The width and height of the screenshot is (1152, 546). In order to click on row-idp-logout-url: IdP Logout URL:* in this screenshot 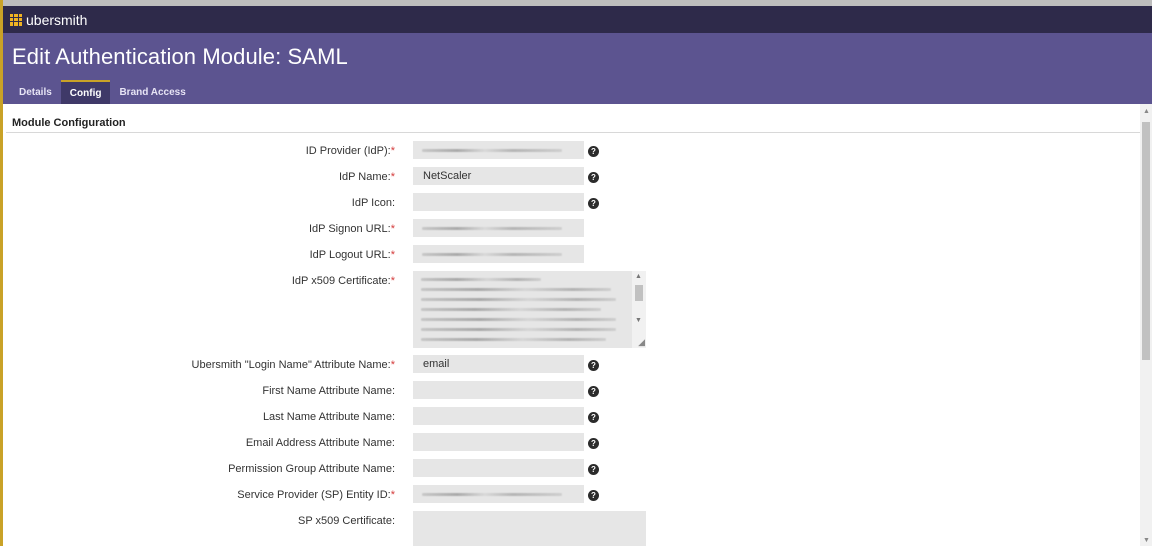, I will do `click(573, 255)`.